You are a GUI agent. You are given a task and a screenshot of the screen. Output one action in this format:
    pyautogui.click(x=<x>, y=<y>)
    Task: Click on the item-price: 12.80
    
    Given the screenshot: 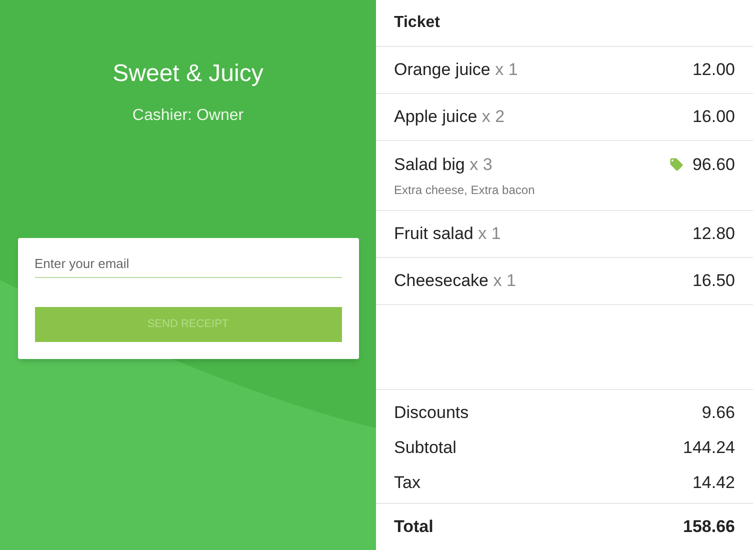 What is the action you would take?
    pyautogui.click(x=713, y=234)
    